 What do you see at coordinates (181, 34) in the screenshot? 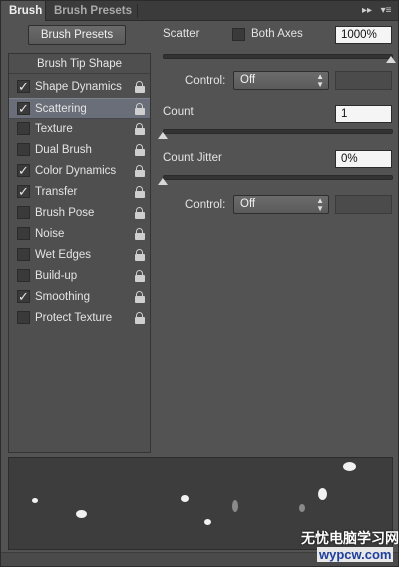
I see `scatter-label: Scatter` at bounding box center [181, 34].